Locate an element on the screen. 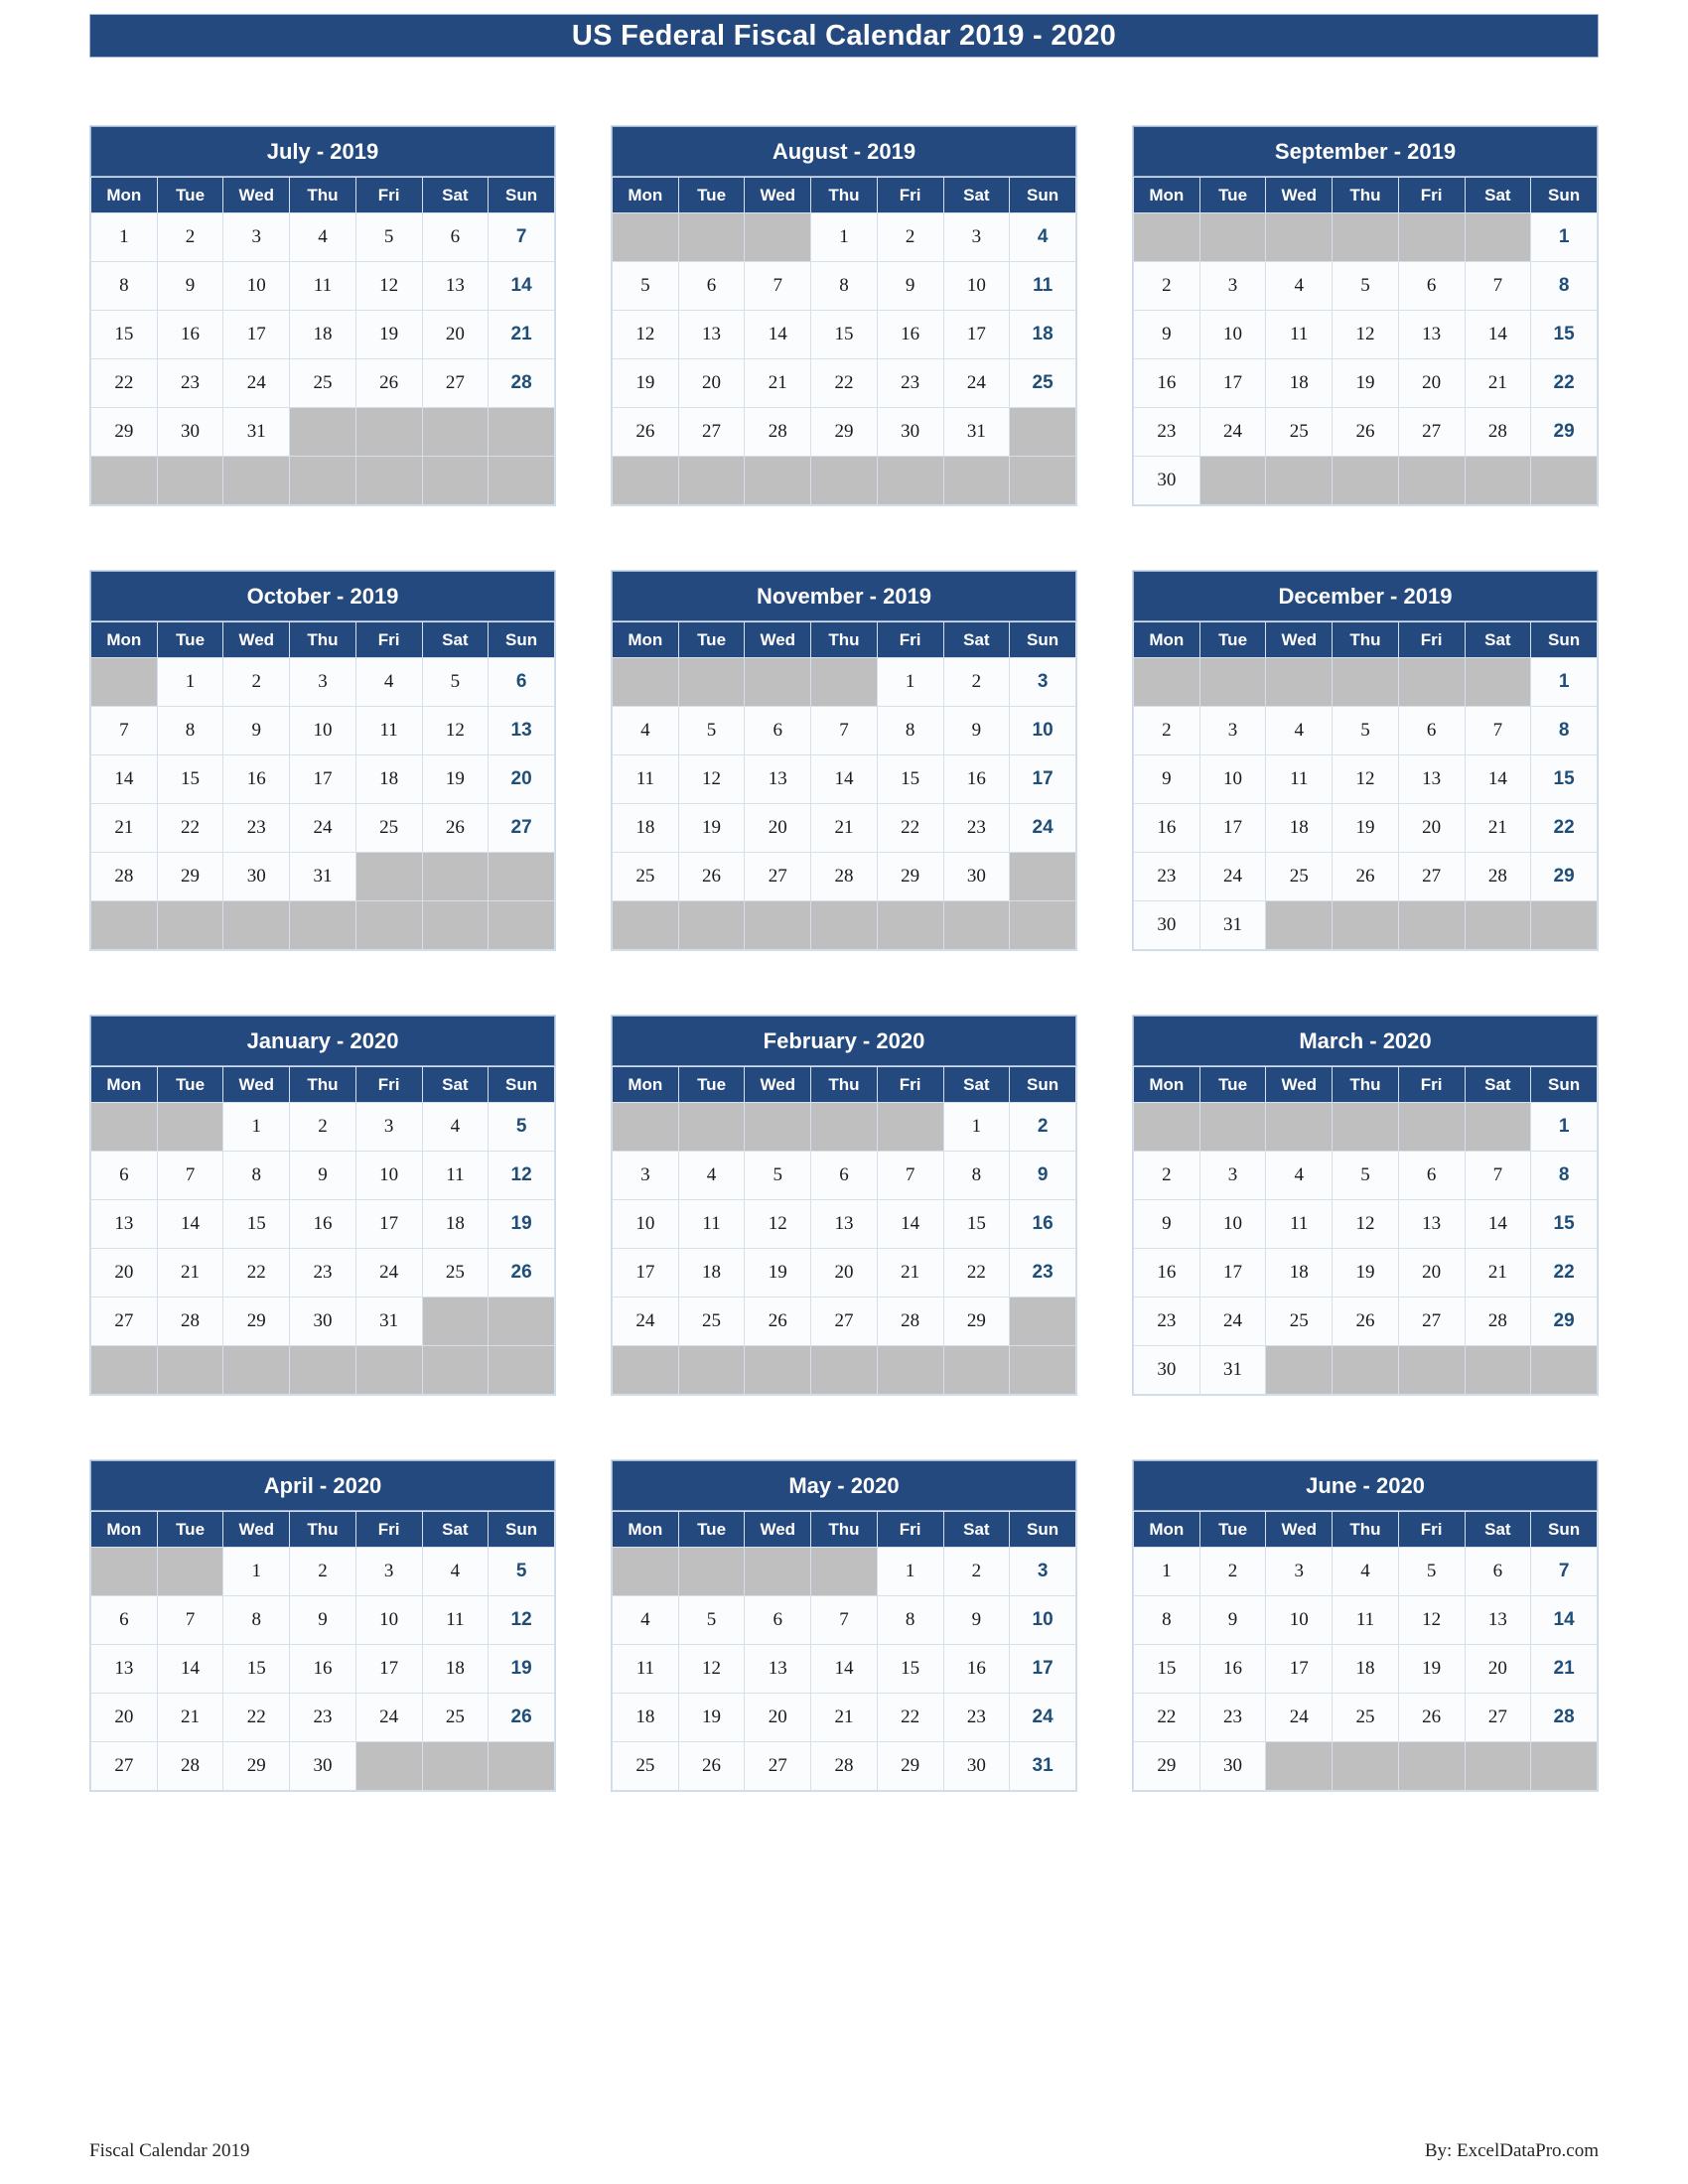 The height and width of the screenshot is (2184, 1688). weekday-header-row: Mon Tue Wed Thu Fri Sat Sun is located at coordinates (322, 639).